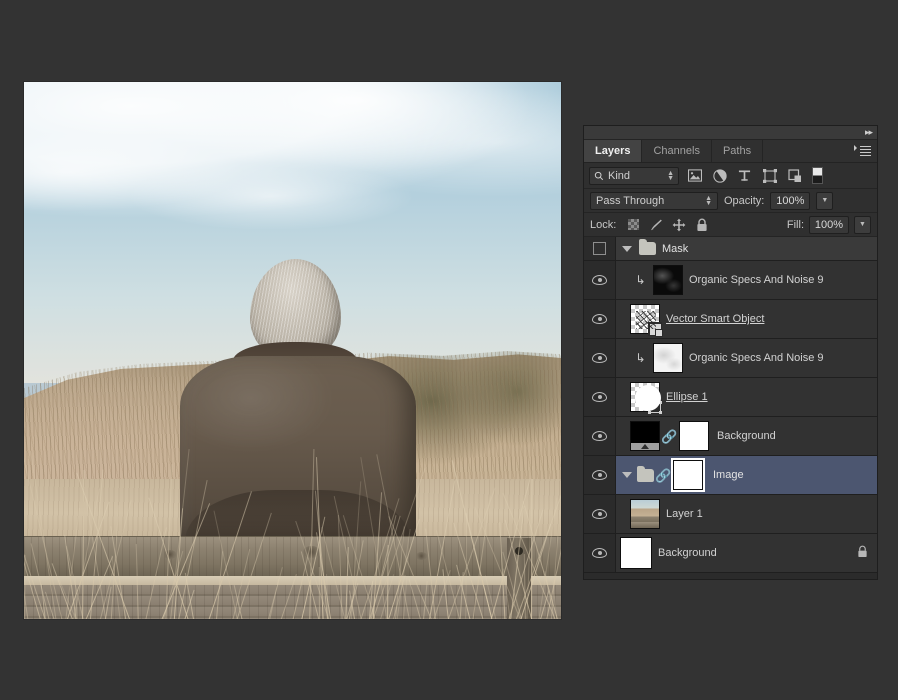 Image resolution: width=898 pixels, height=700 pixels. I want to click on filter-kind-label: Kind, so click(619, 175).